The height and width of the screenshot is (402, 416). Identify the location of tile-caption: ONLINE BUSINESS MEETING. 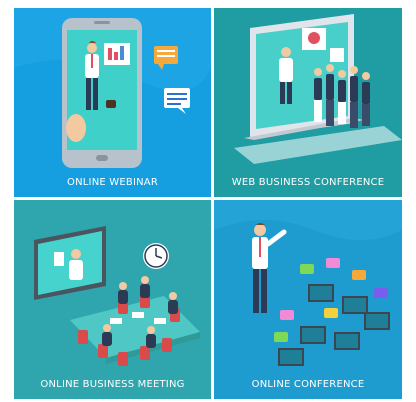
(112, 384).